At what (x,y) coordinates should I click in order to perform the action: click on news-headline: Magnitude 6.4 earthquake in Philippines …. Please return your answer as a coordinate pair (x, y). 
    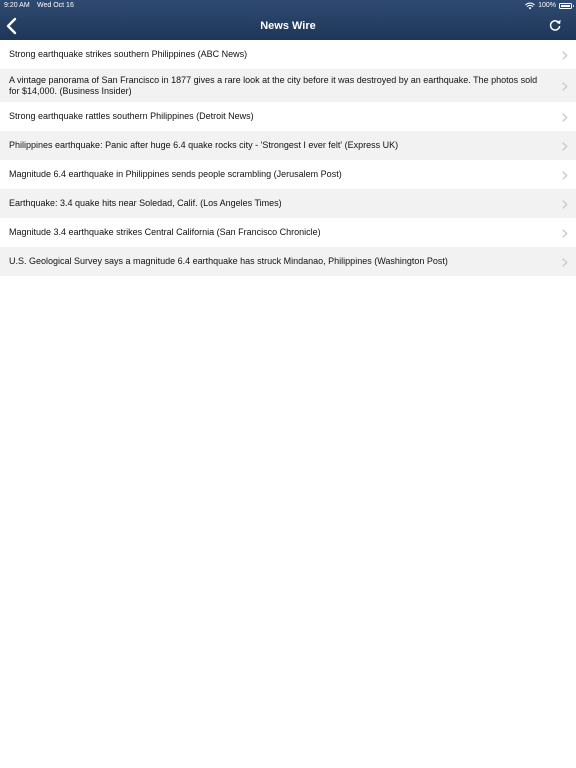
    Looking at the image, I should click on (175, 174).